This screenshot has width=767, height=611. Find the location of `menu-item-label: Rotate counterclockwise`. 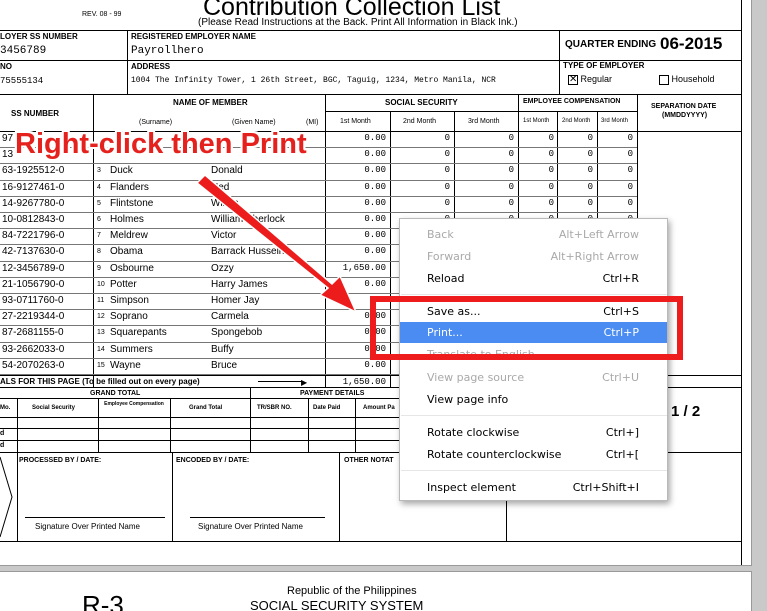

menu-item-label: Rotate counterclockwise is located at coordinates (494, 454).